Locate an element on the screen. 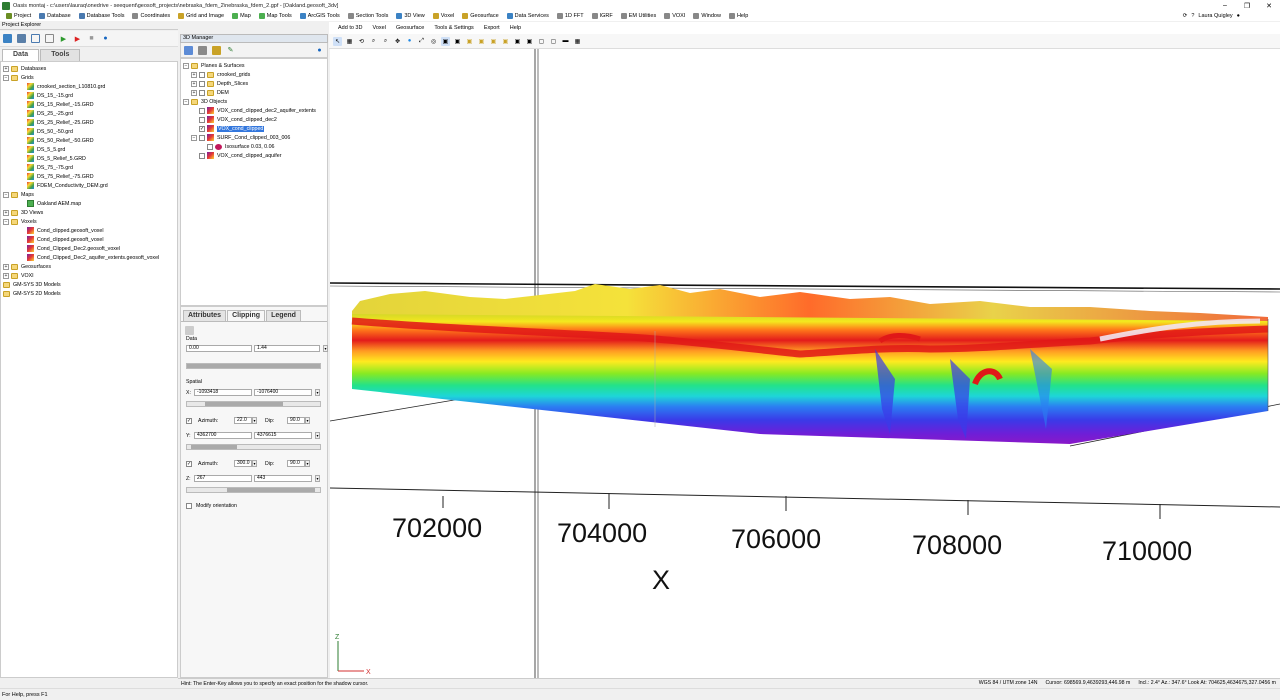  box-outline-icon: ▢ is located at coordinates (541, 41).